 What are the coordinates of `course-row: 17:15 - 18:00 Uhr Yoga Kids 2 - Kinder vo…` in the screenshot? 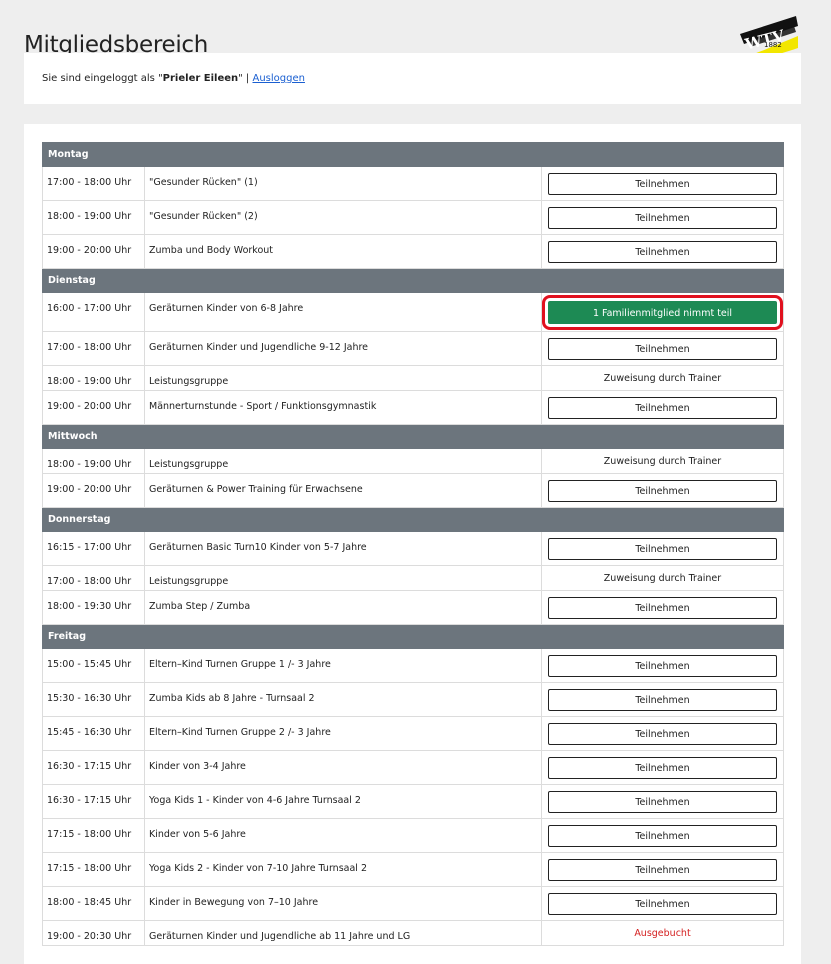 It's located at (413, 869).